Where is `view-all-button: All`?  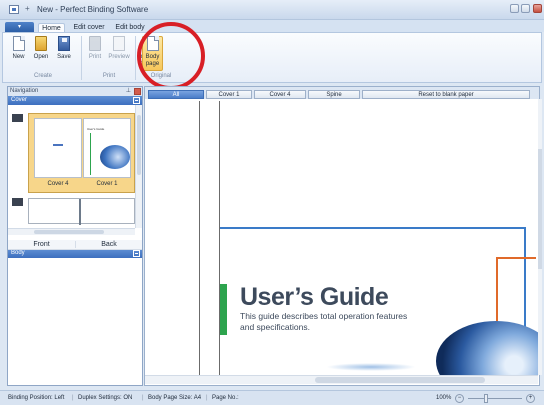 view-all-button: All is located at coordinates (176, 94).